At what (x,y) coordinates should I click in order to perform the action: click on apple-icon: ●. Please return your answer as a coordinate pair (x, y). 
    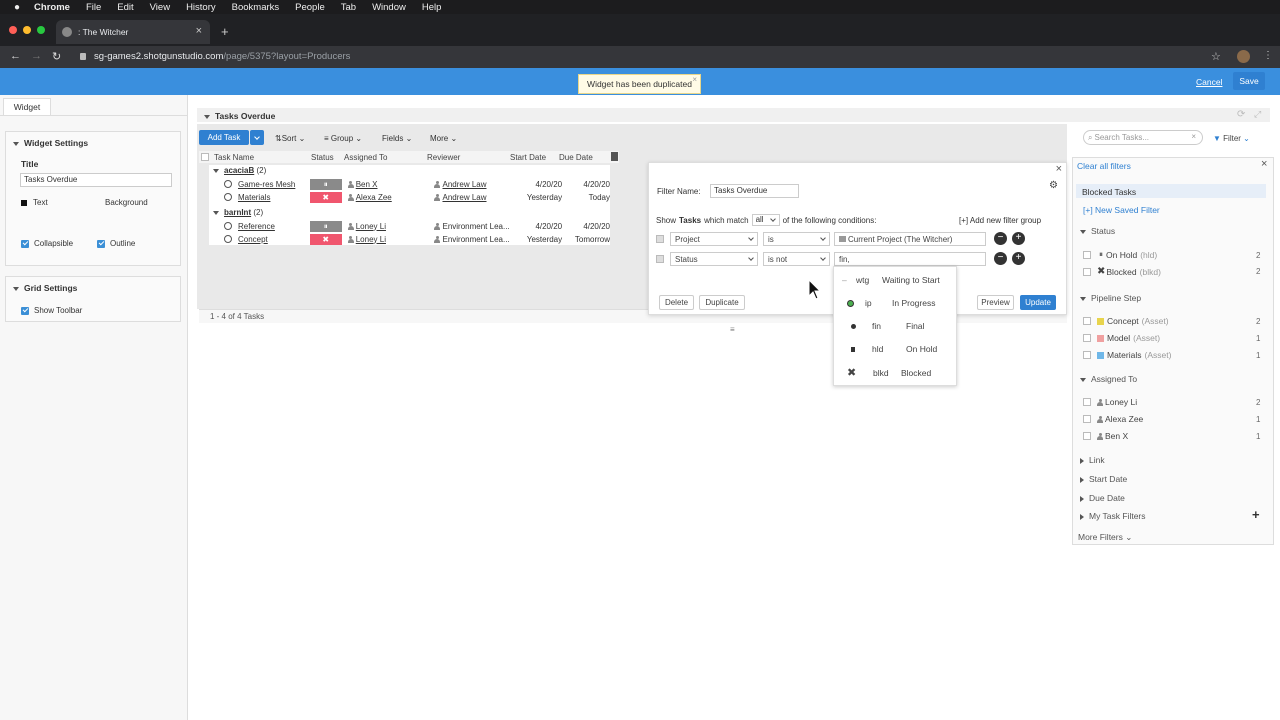
    Looking at the image, I should click on (17, 7).